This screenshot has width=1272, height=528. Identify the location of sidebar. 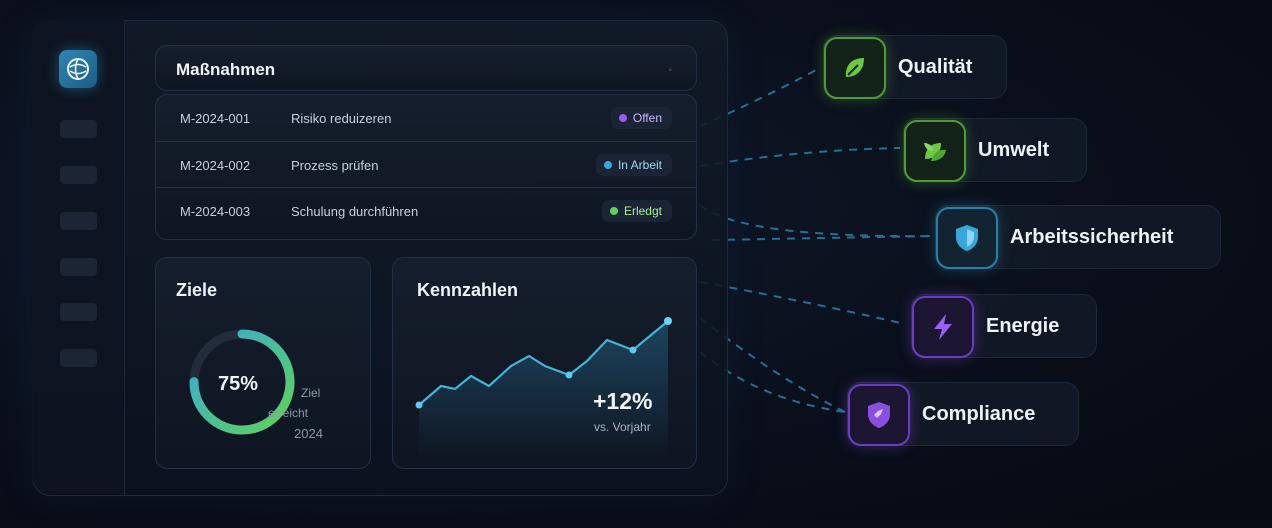
(78, 257).